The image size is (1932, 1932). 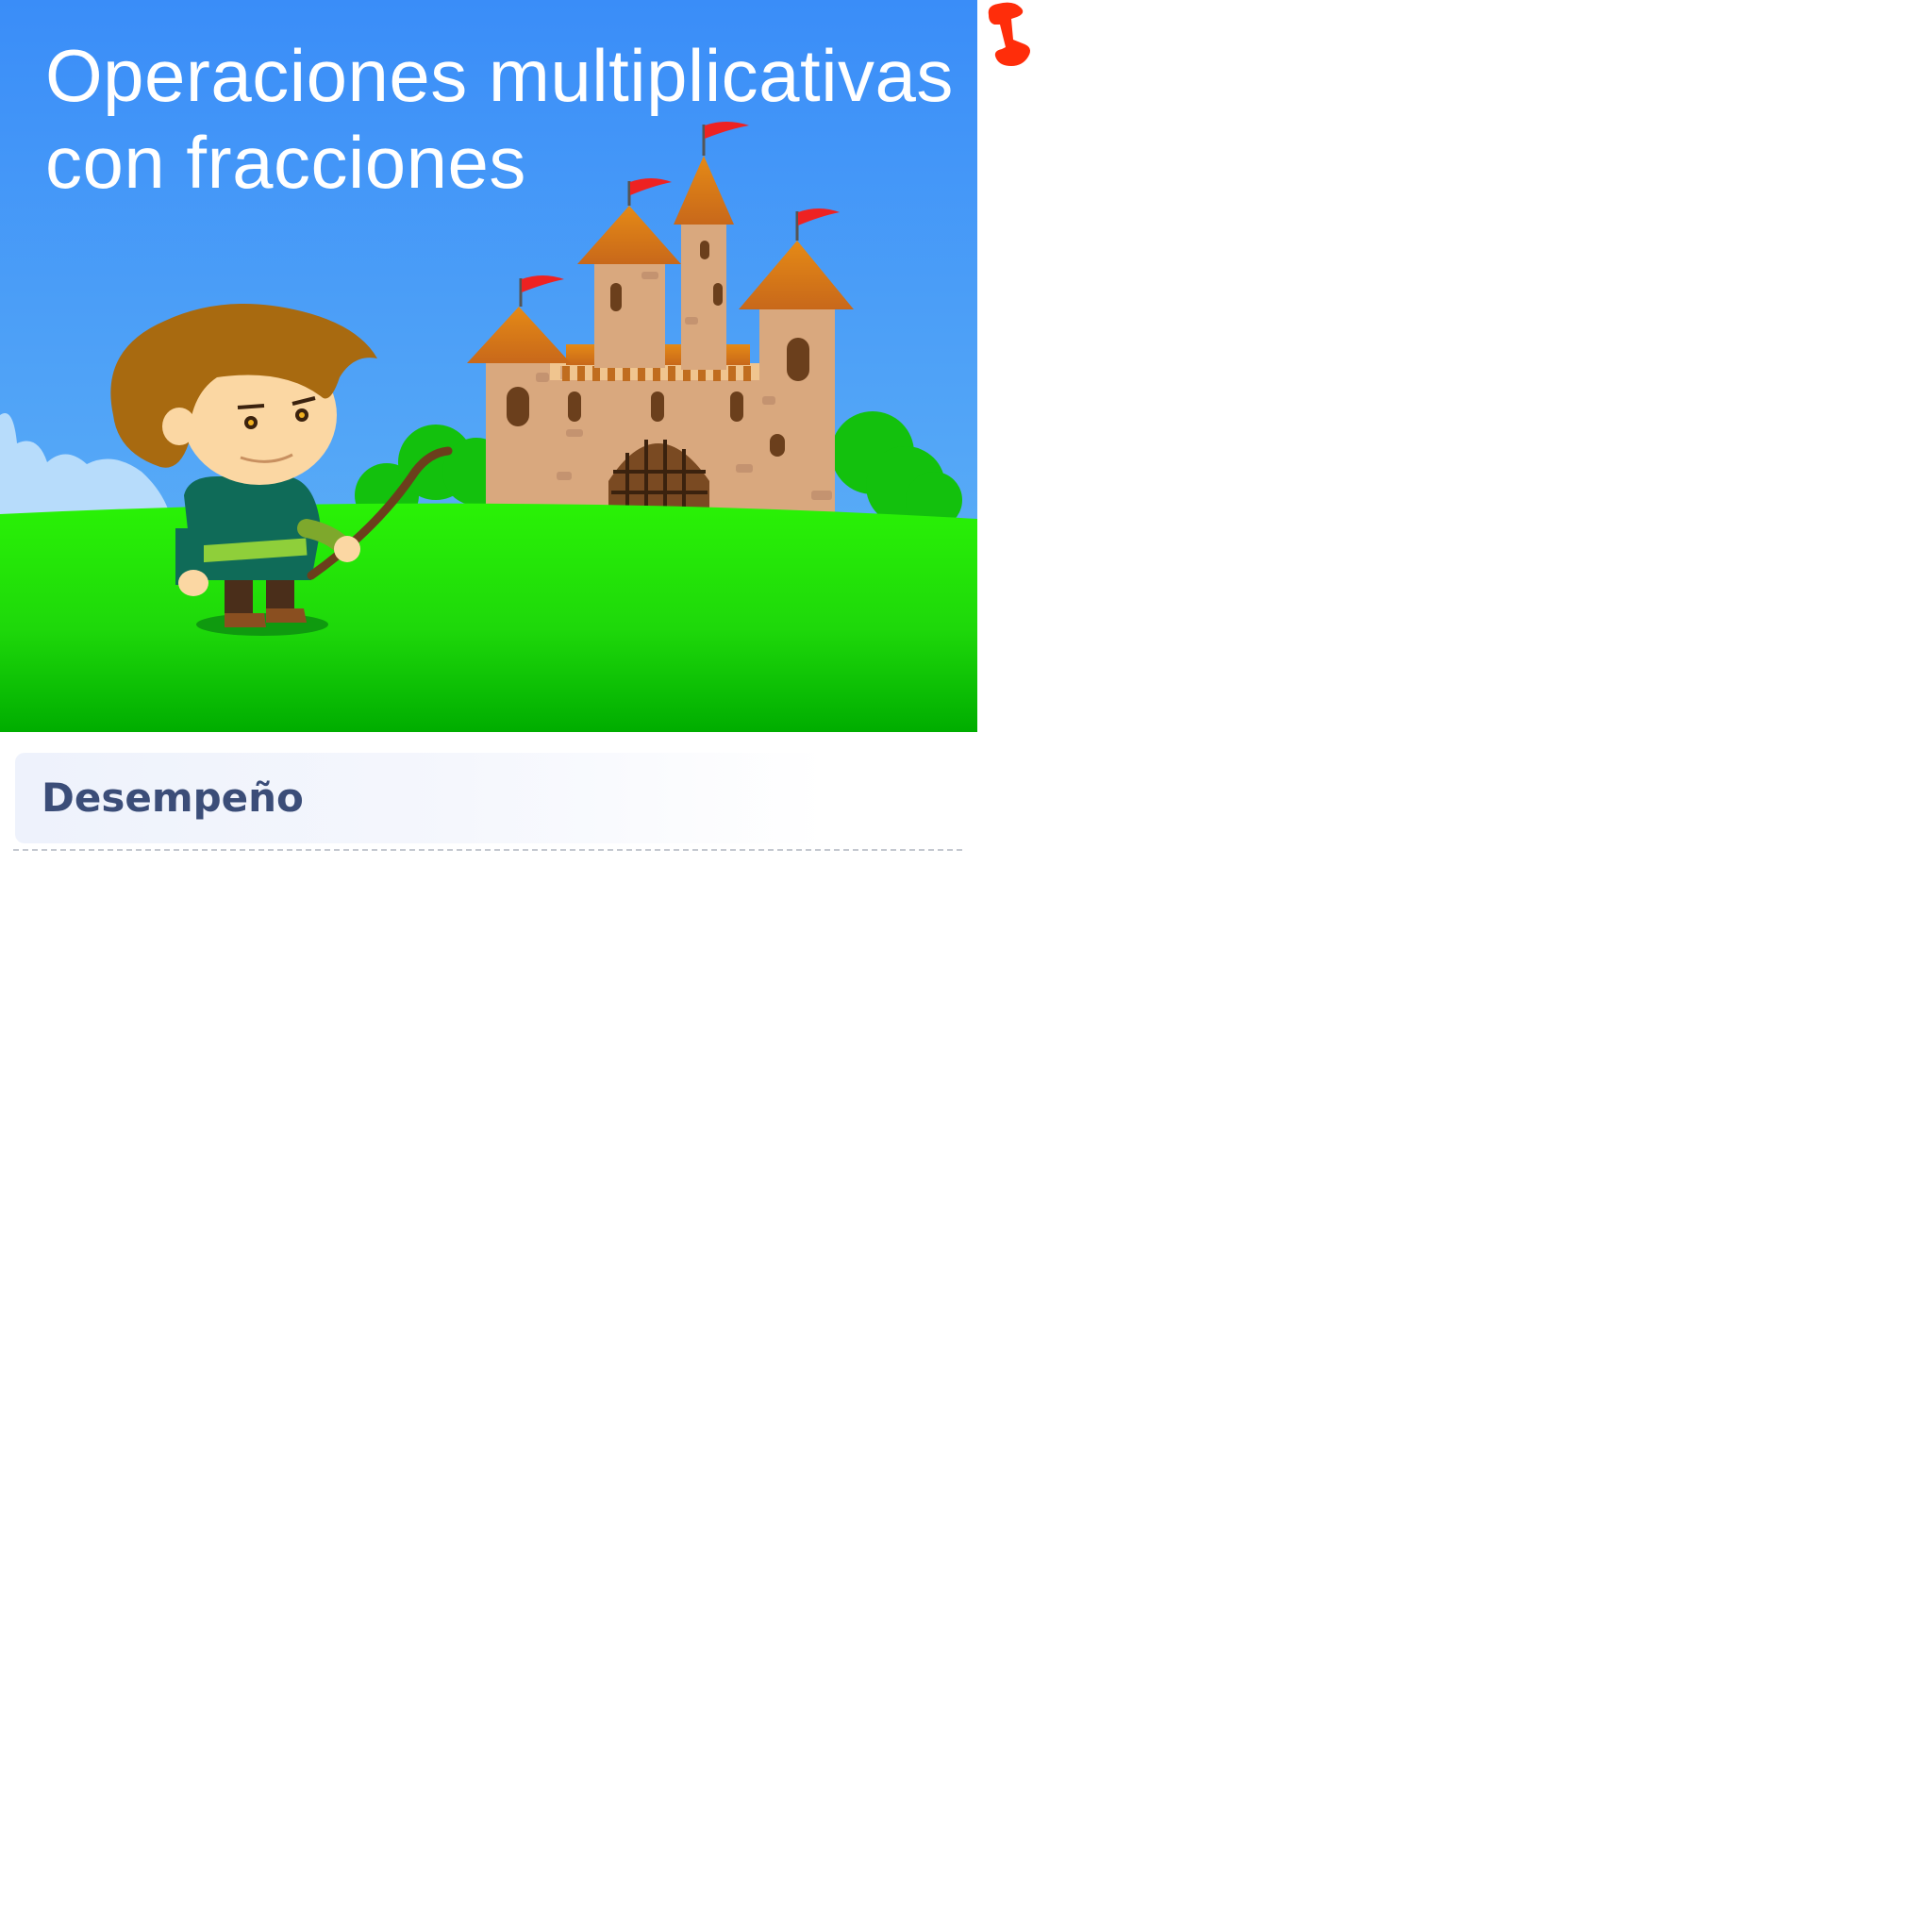 What do you see at coordinates (421, 798) in the screenshot?
I see `section-header: Desempeño` at bounding box center [421, 798].